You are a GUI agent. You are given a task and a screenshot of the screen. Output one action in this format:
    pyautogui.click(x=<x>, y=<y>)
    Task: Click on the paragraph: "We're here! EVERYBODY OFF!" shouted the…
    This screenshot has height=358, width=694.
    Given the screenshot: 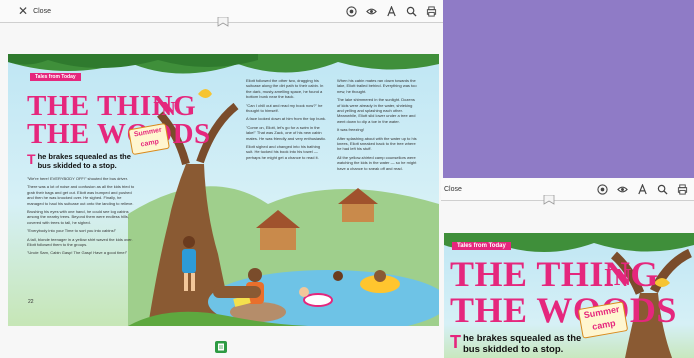 What is the action you would take?
    pyautogui.click(x=77, y=178)
    